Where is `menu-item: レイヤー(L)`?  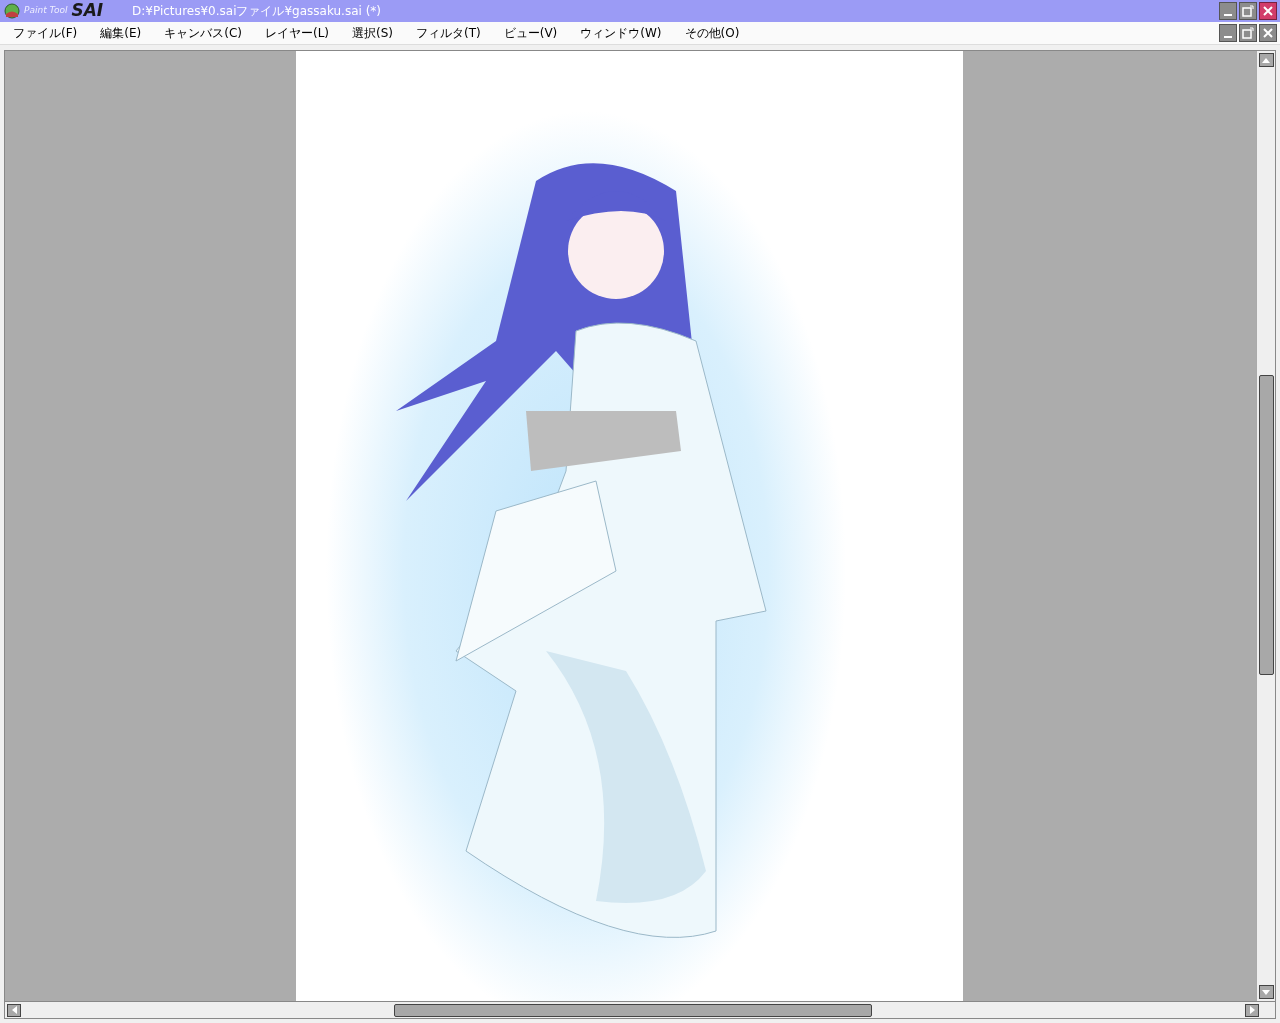 menu-item: レイヤー(L) is located at coordinates (297, 32).